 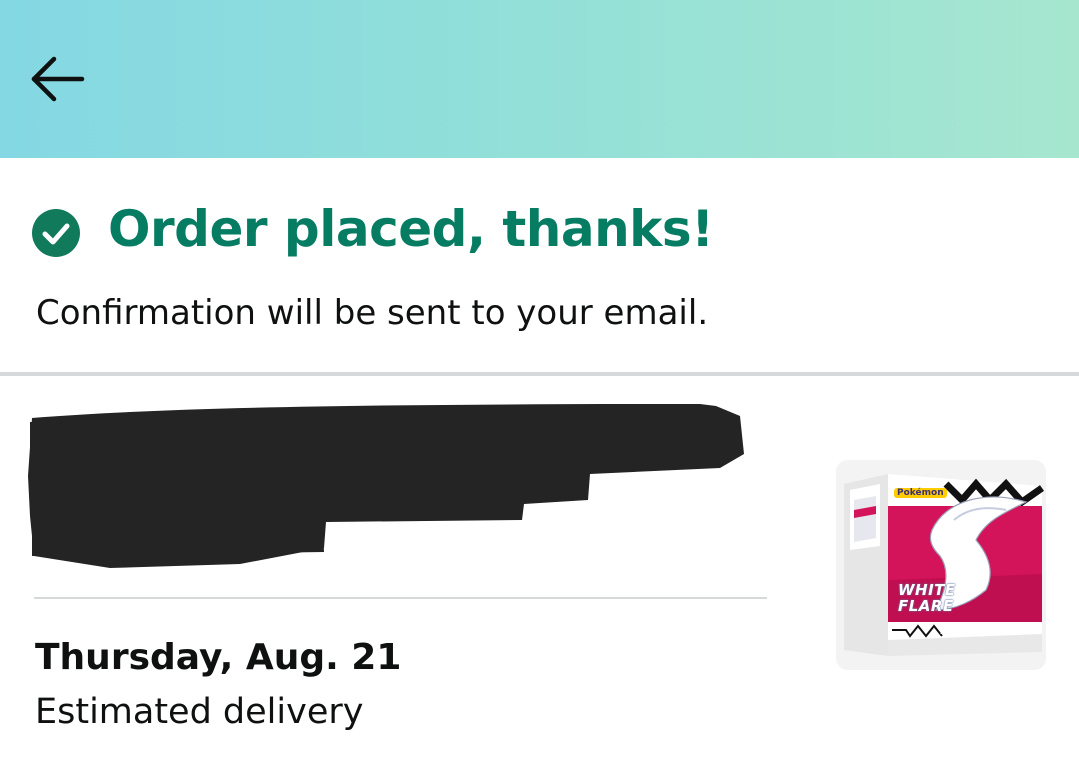 I want to click on check-circle-icon, so click(x=56, y=233).